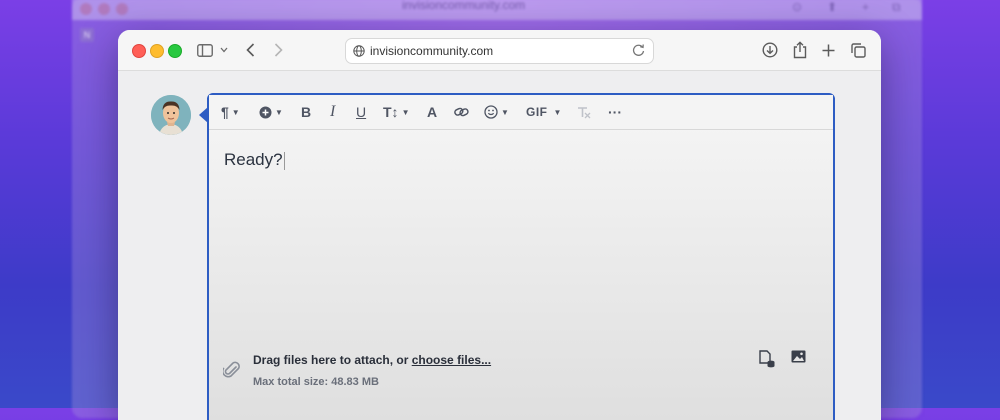 This screenshot has width=1000, height=420. Describe the element at coordinates (306, 112) in the screenshot. I see `bold-button: B` at that location.